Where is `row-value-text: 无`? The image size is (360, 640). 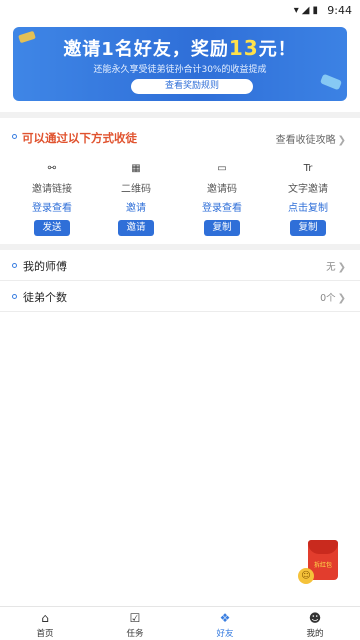
row-value-text: 无 is located at coordinates (331, 267).